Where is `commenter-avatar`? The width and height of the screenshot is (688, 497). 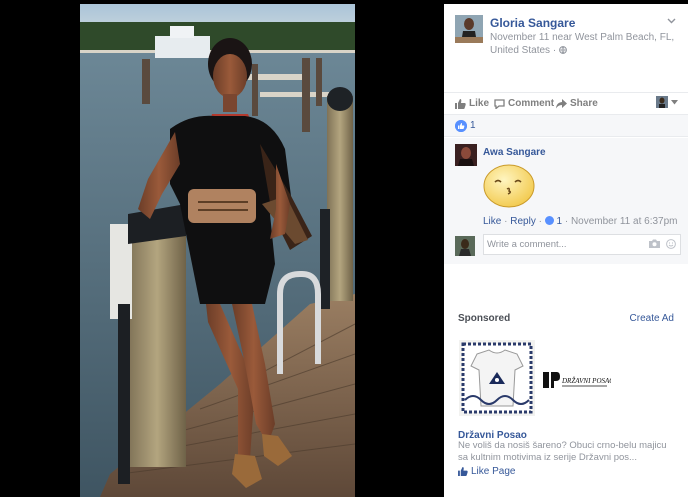 commenter-avatar is located at coordinates (466, 155).